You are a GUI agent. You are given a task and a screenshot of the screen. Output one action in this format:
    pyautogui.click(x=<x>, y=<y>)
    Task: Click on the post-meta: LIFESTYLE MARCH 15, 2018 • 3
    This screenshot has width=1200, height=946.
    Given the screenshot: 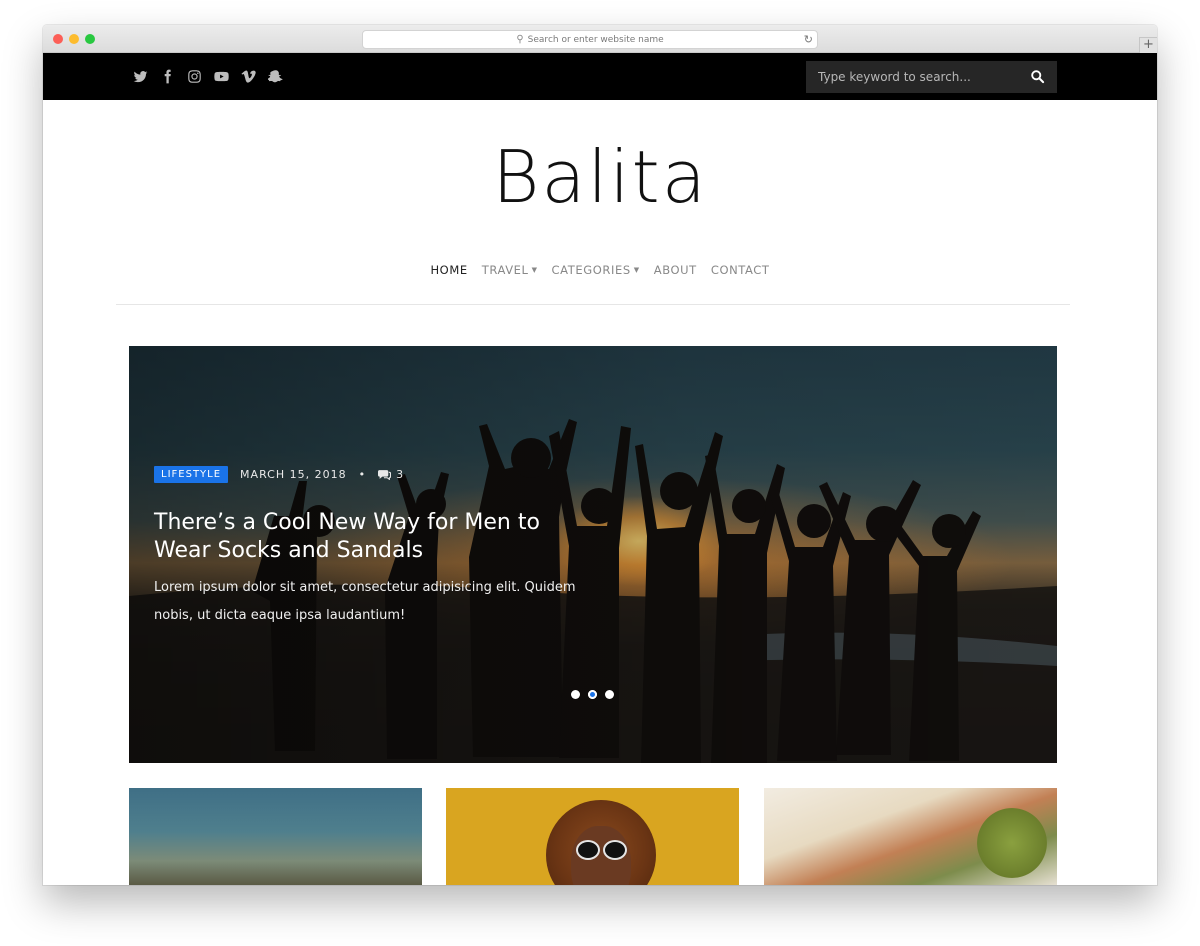 What is the action you would take?
    pyautogui.click(x=279, y=474)
    